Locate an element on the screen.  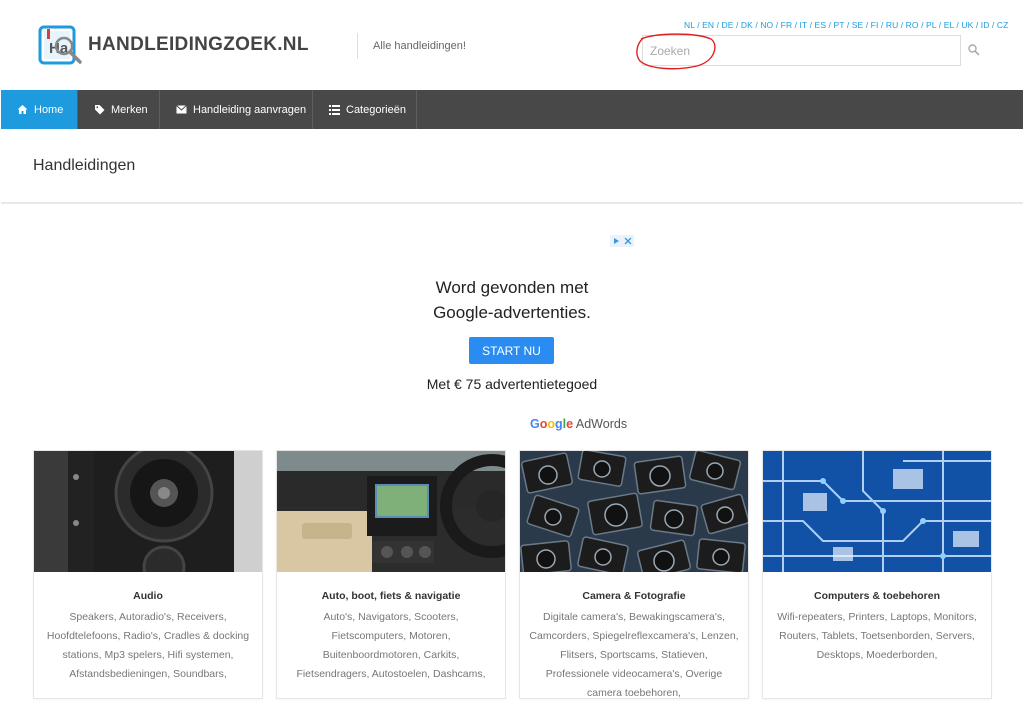
adchoices-icon is located at coordinates (622, 241).